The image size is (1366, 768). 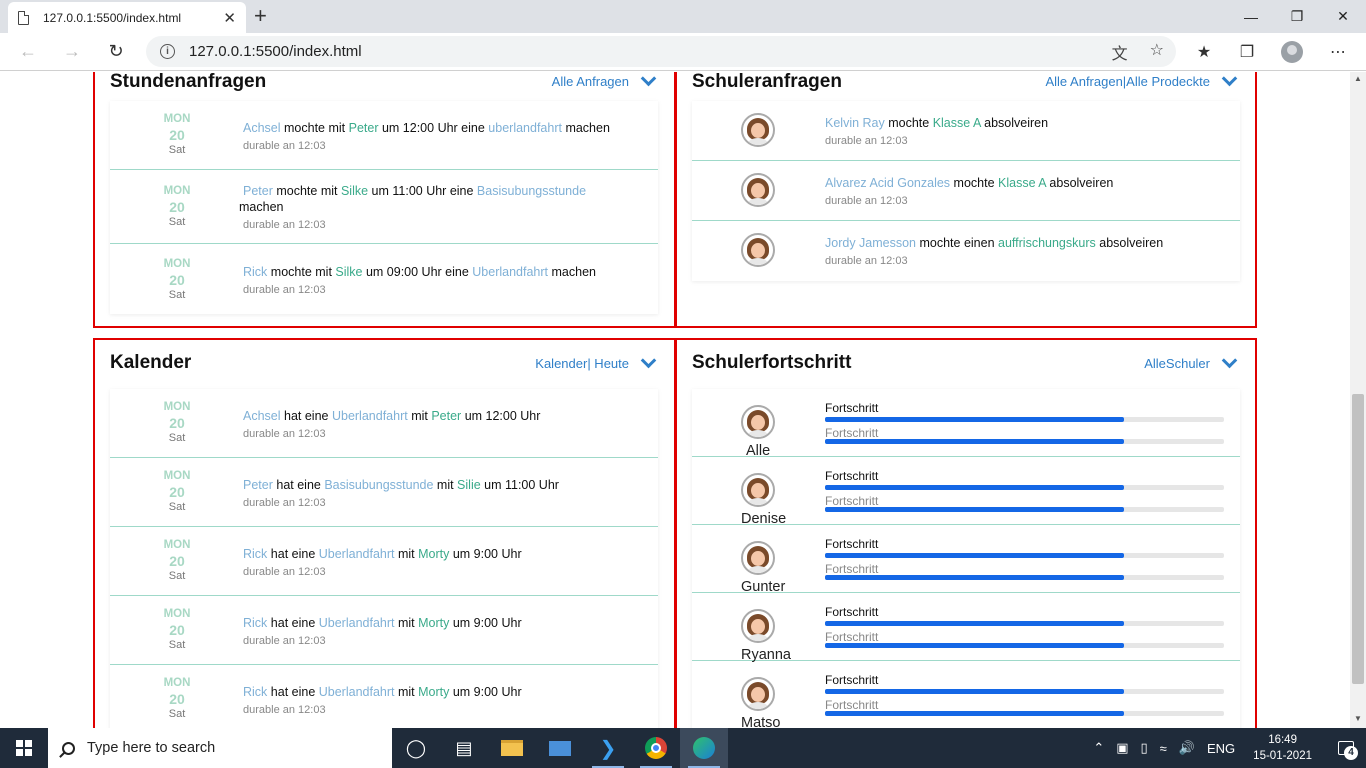 I want to click on start-button, so click(x=24, y=748).